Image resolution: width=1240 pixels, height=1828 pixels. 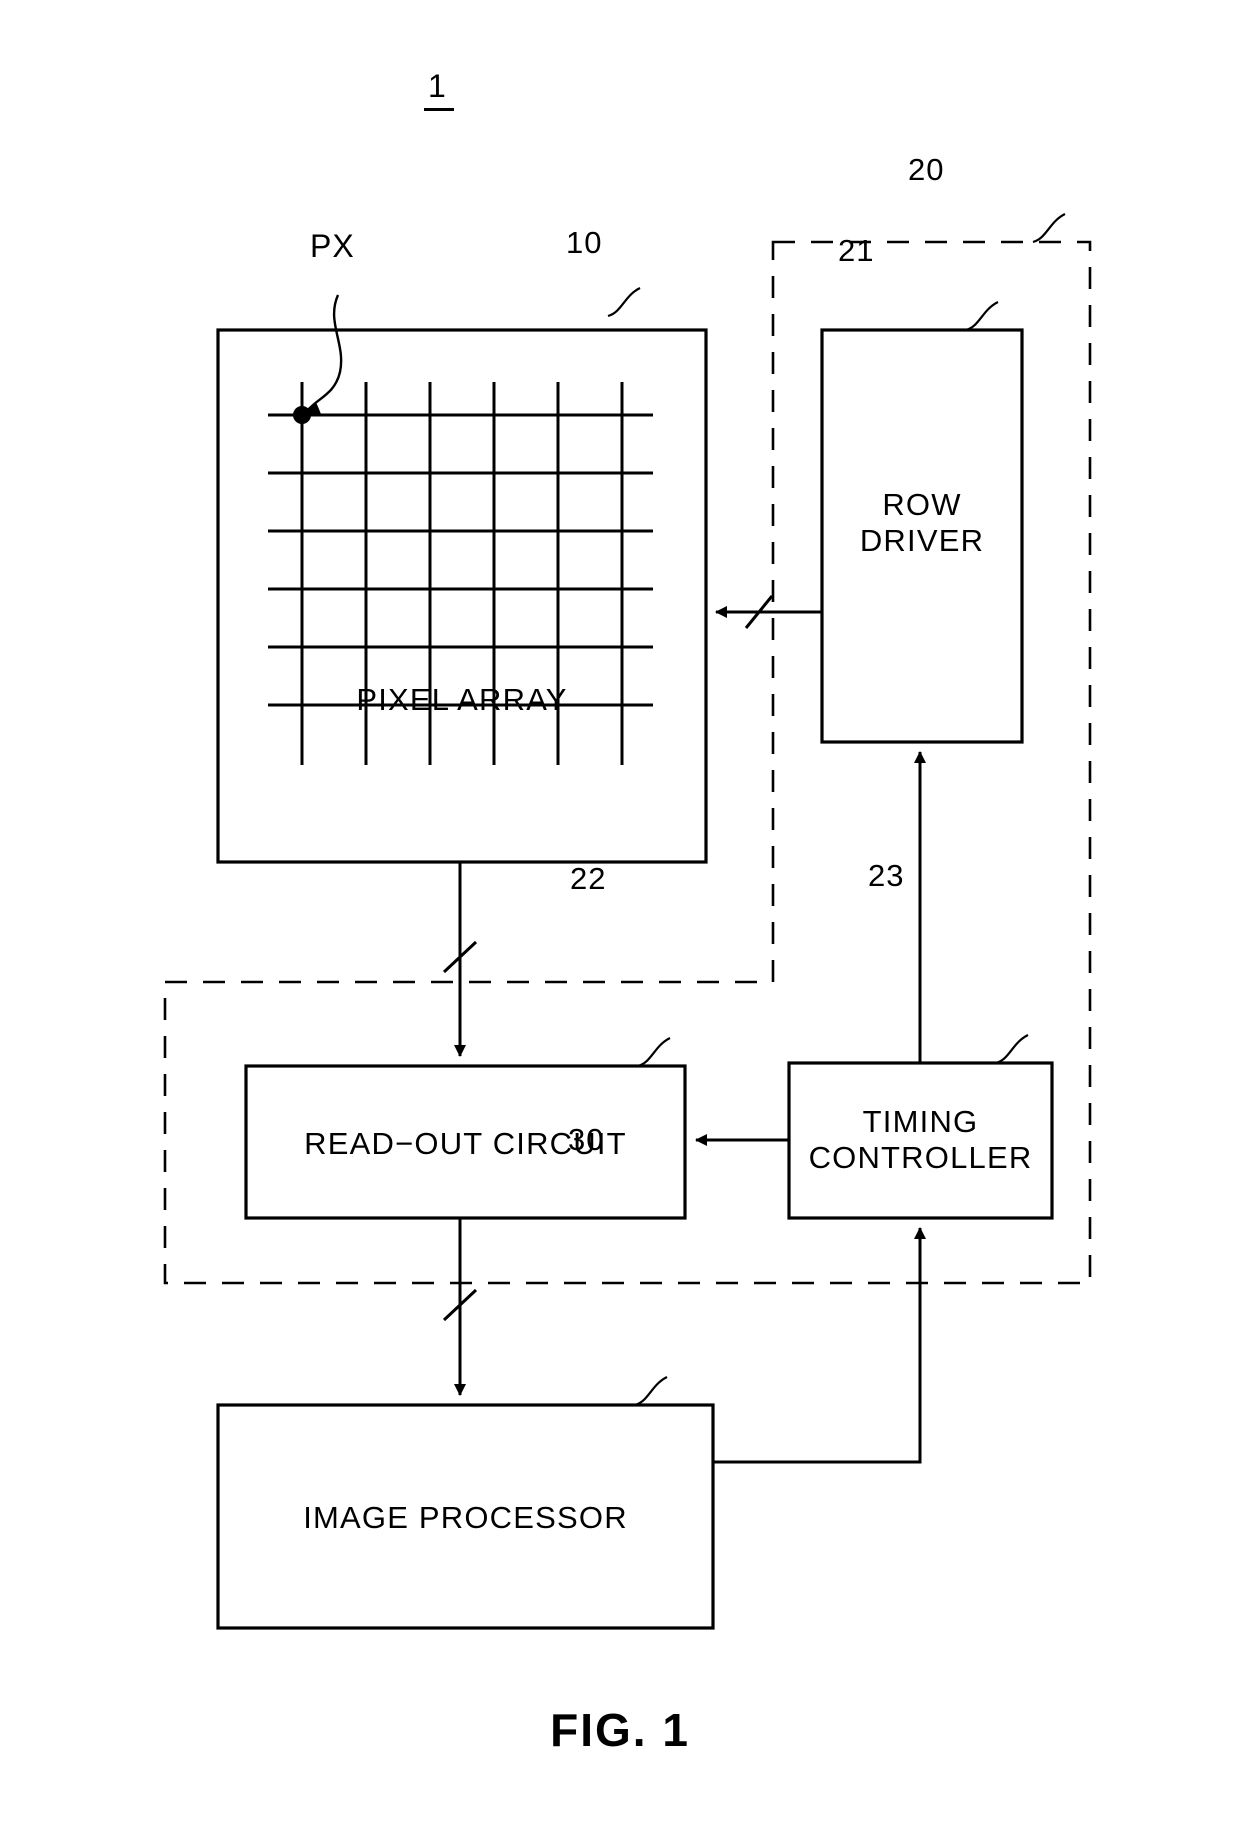 What do you see at coordinates (920, 1121) in the screenshot?
I see `timing-controller-label-line1: TIMING` at bounding box center [920, 1121].